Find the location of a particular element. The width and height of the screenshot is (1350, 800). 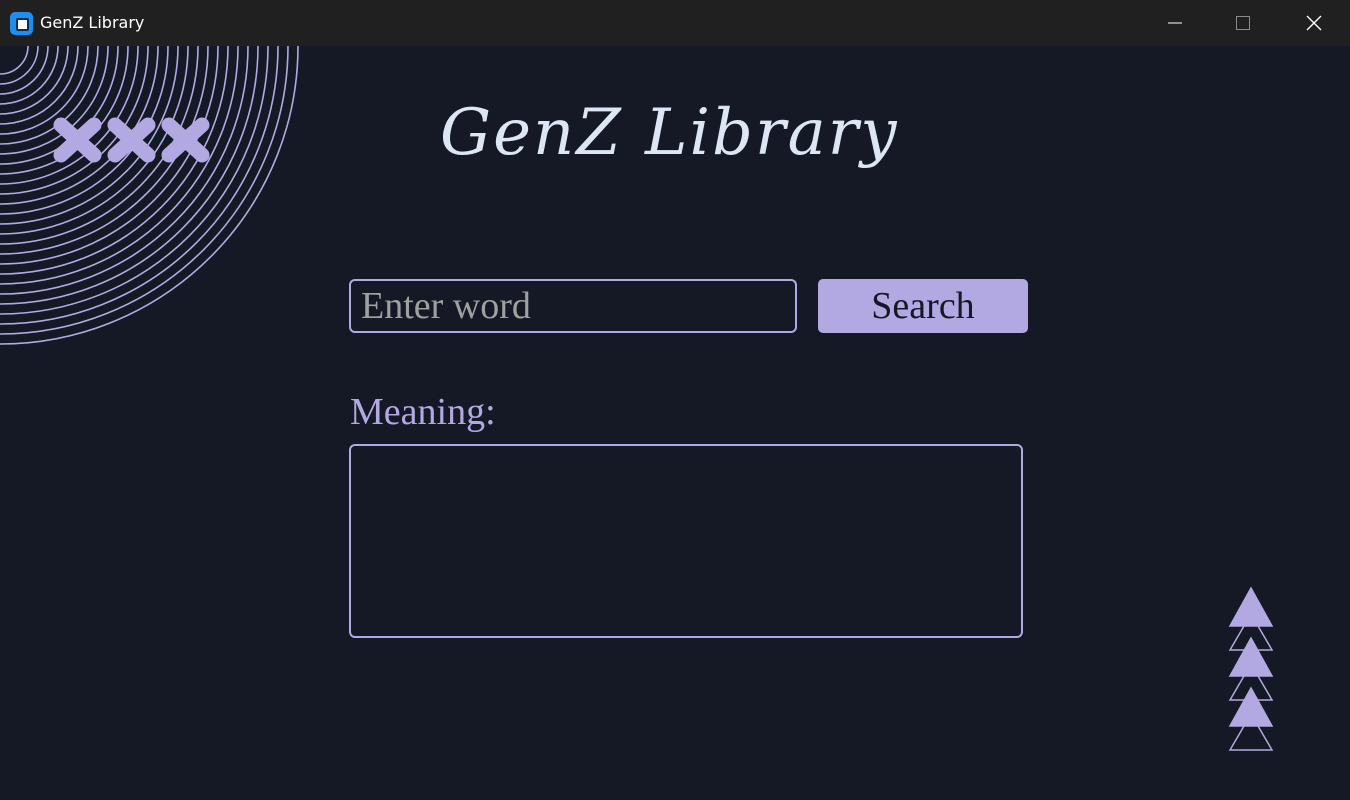

close-button is located at coordinates (1314, 23).